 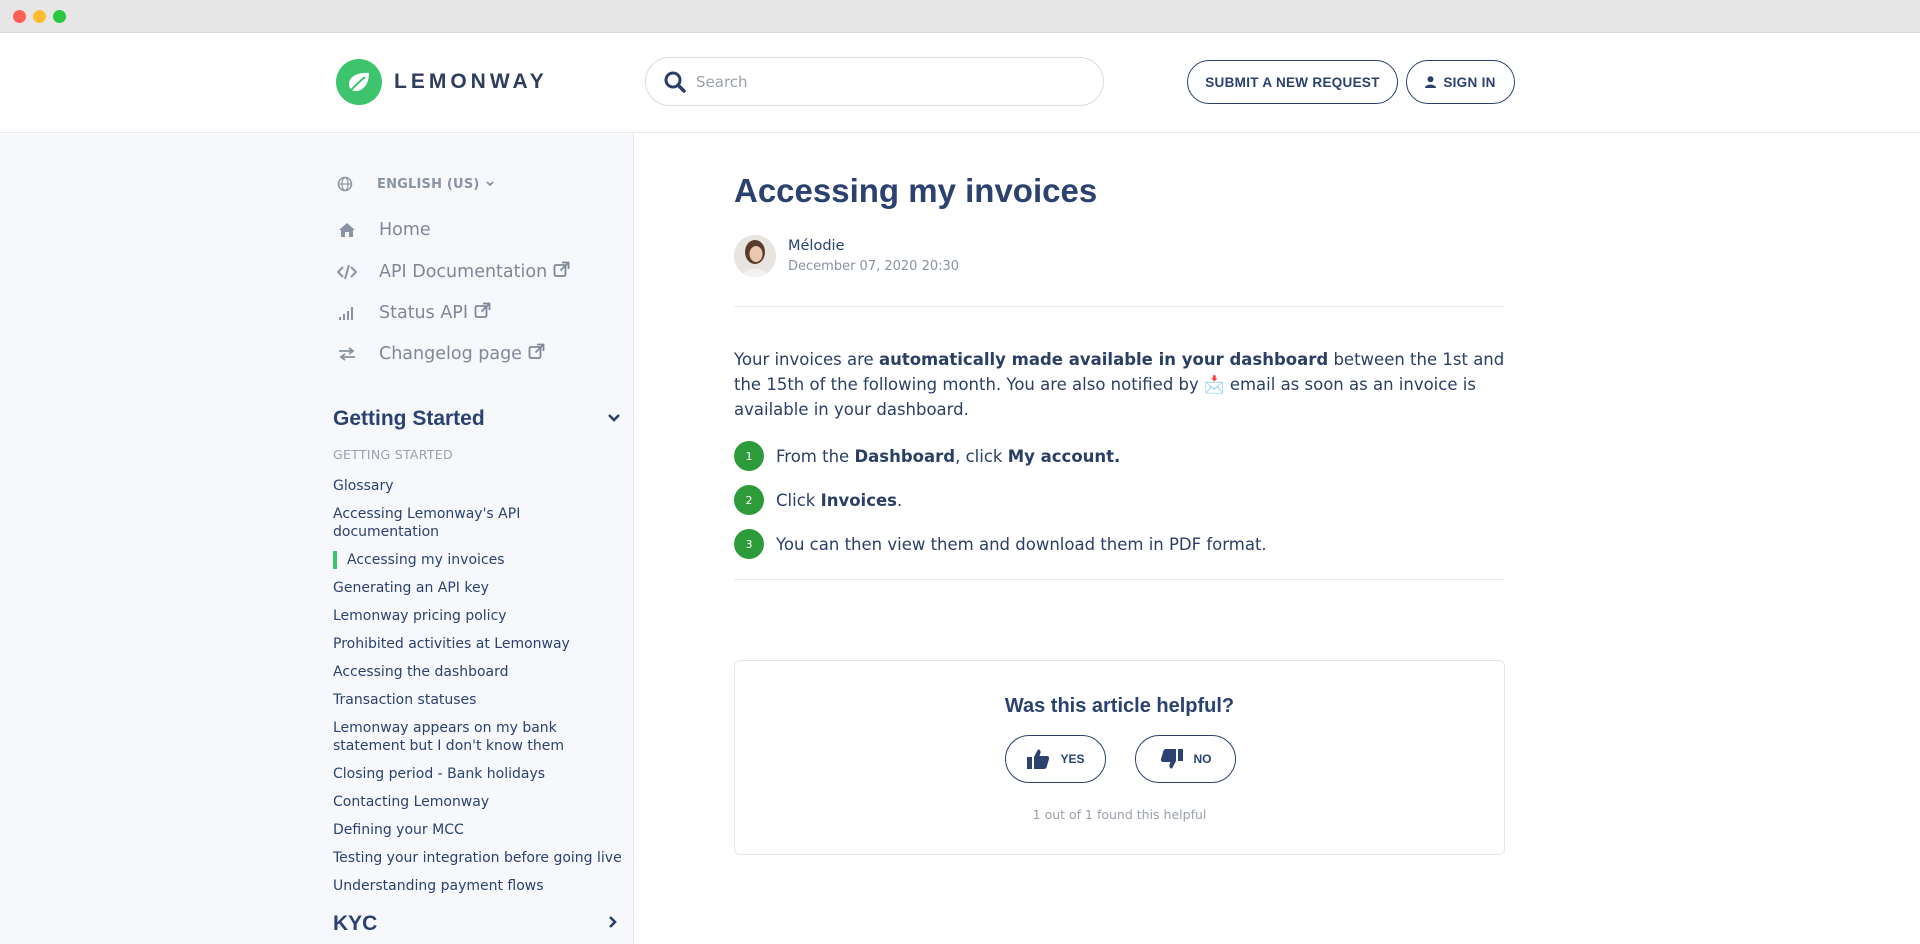 I want to click on step-item: 2 Click Invoices., so click(x=1000, y=500).